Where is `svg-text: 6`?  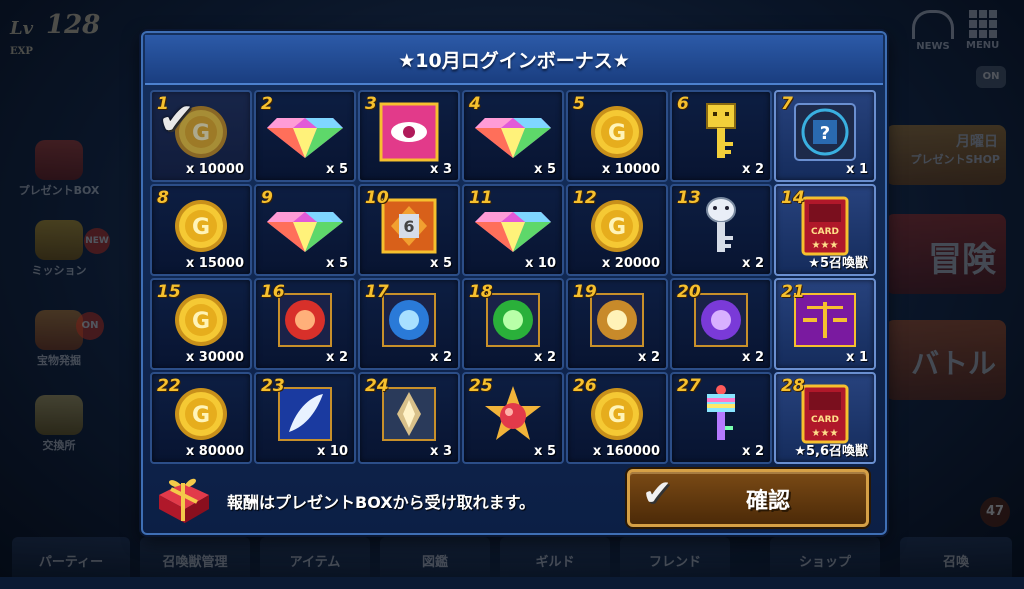
svg-text: 6 is located at coordinates (408, 226).